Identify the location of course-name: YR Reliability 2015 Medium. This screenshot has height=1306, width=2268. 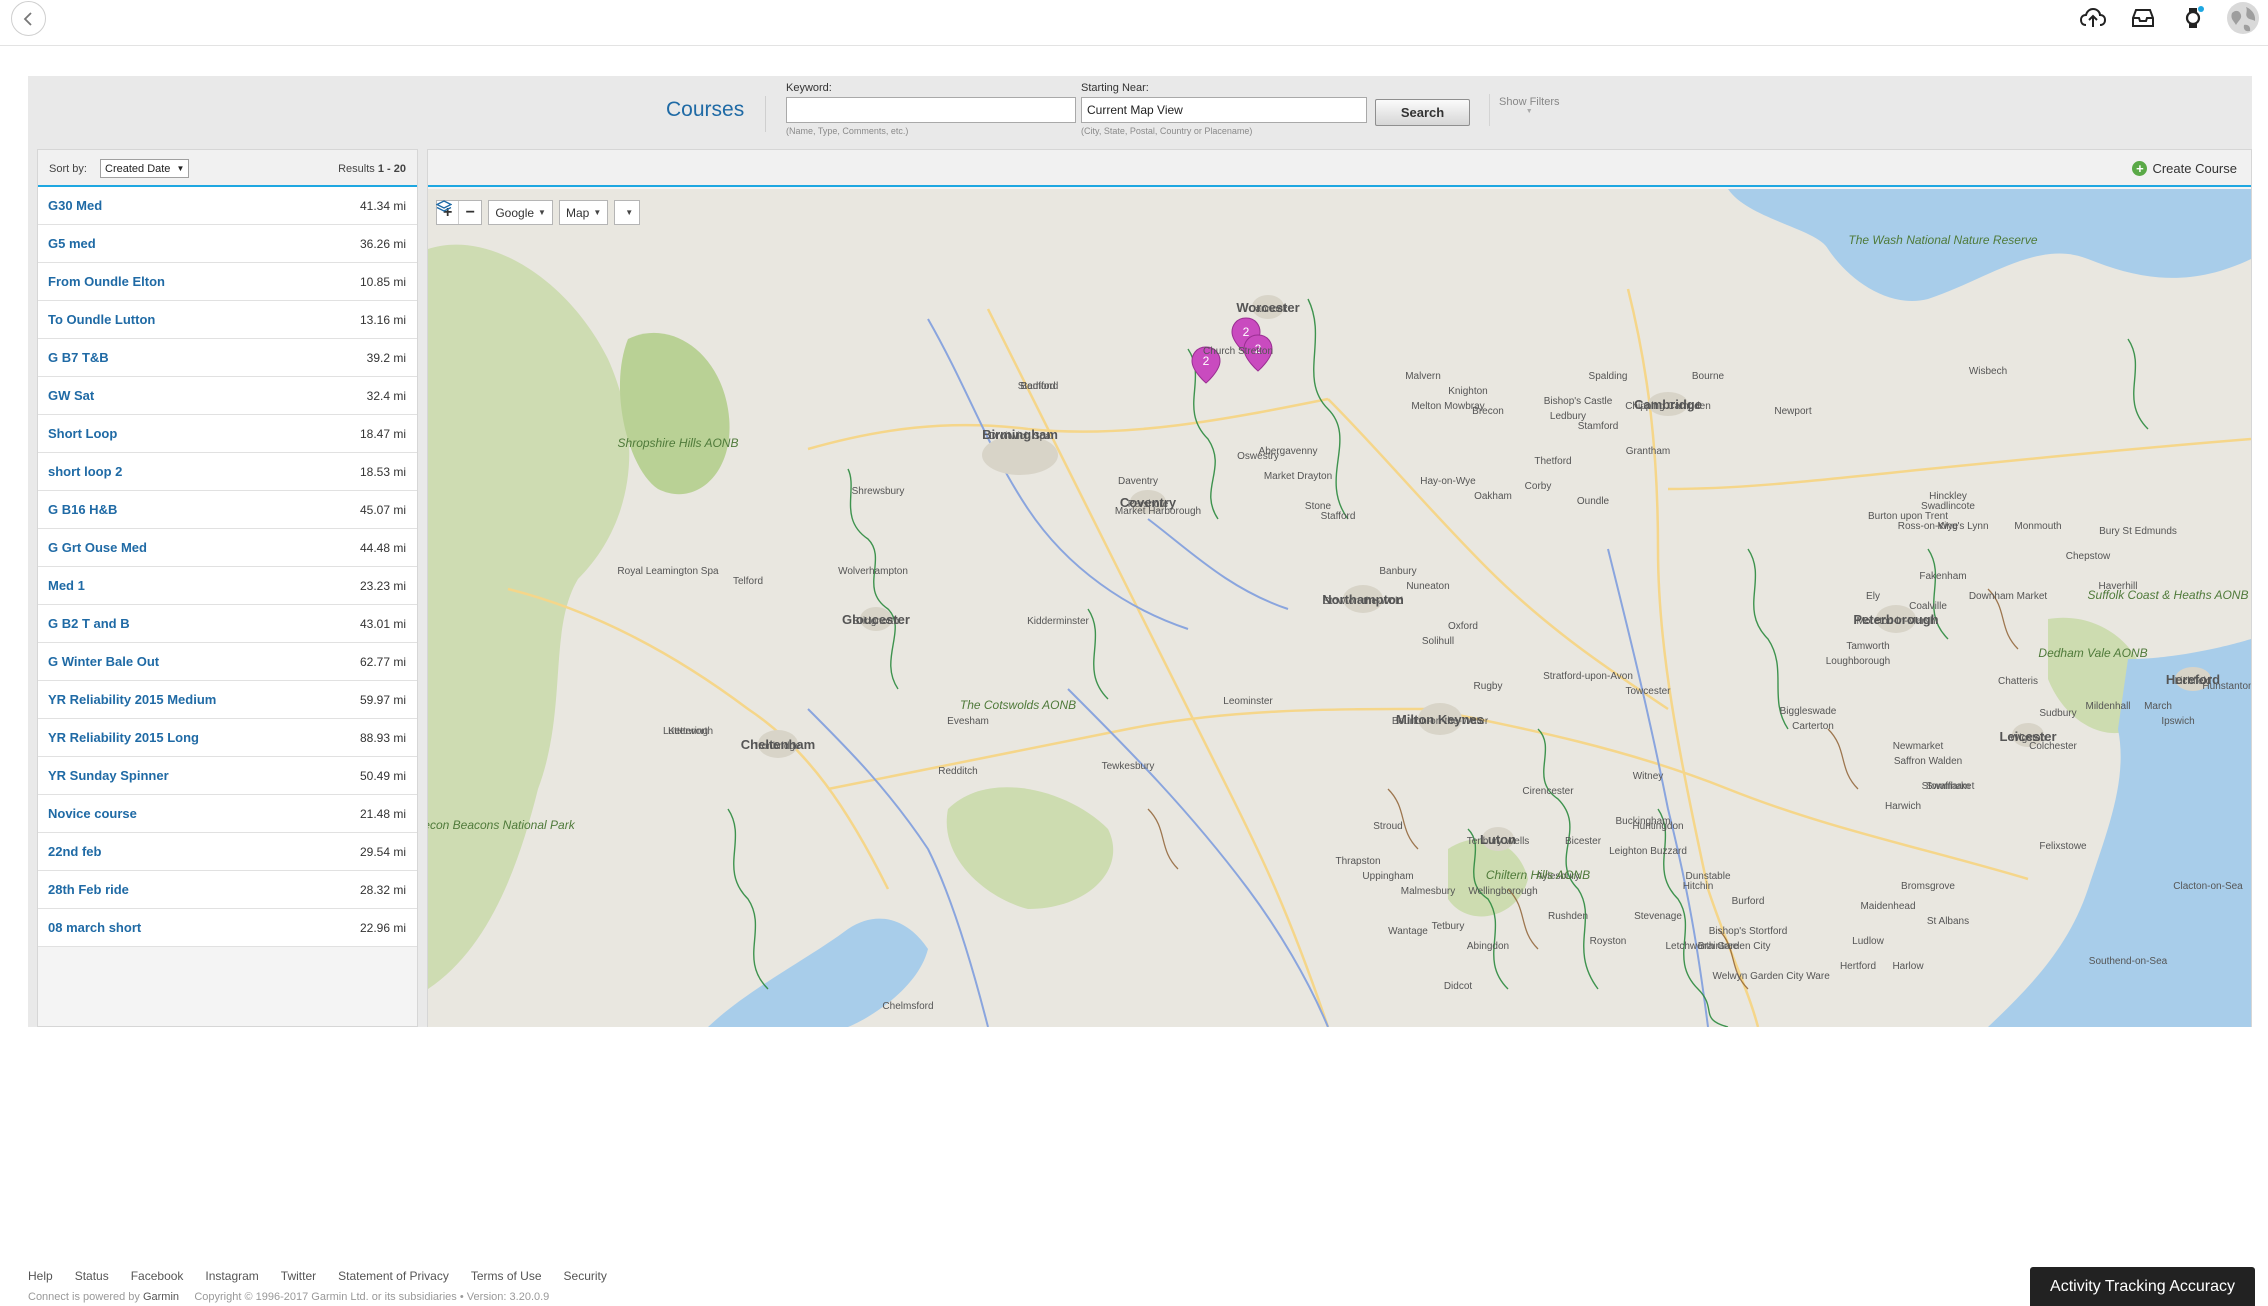
(132, 699).